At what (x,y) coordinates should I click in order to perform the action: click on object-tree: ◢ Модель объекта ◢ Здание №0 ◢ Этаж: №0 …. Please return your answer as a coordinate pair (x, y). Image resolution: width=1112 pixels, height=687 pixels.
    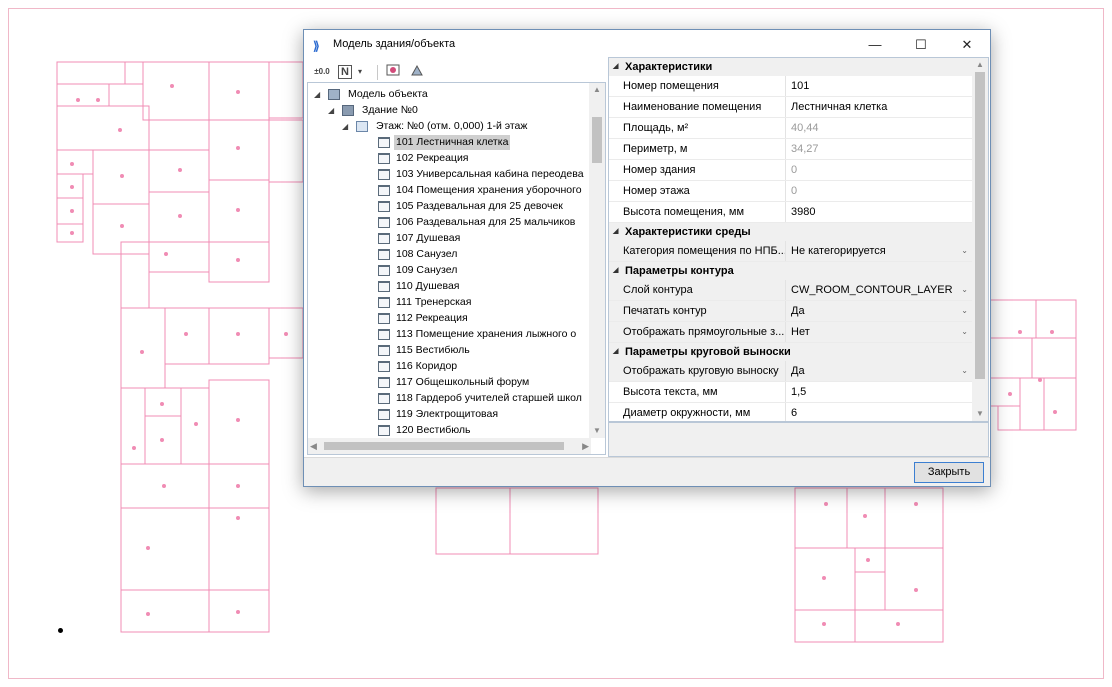
    Looking at the image, I should click on (456, 268).